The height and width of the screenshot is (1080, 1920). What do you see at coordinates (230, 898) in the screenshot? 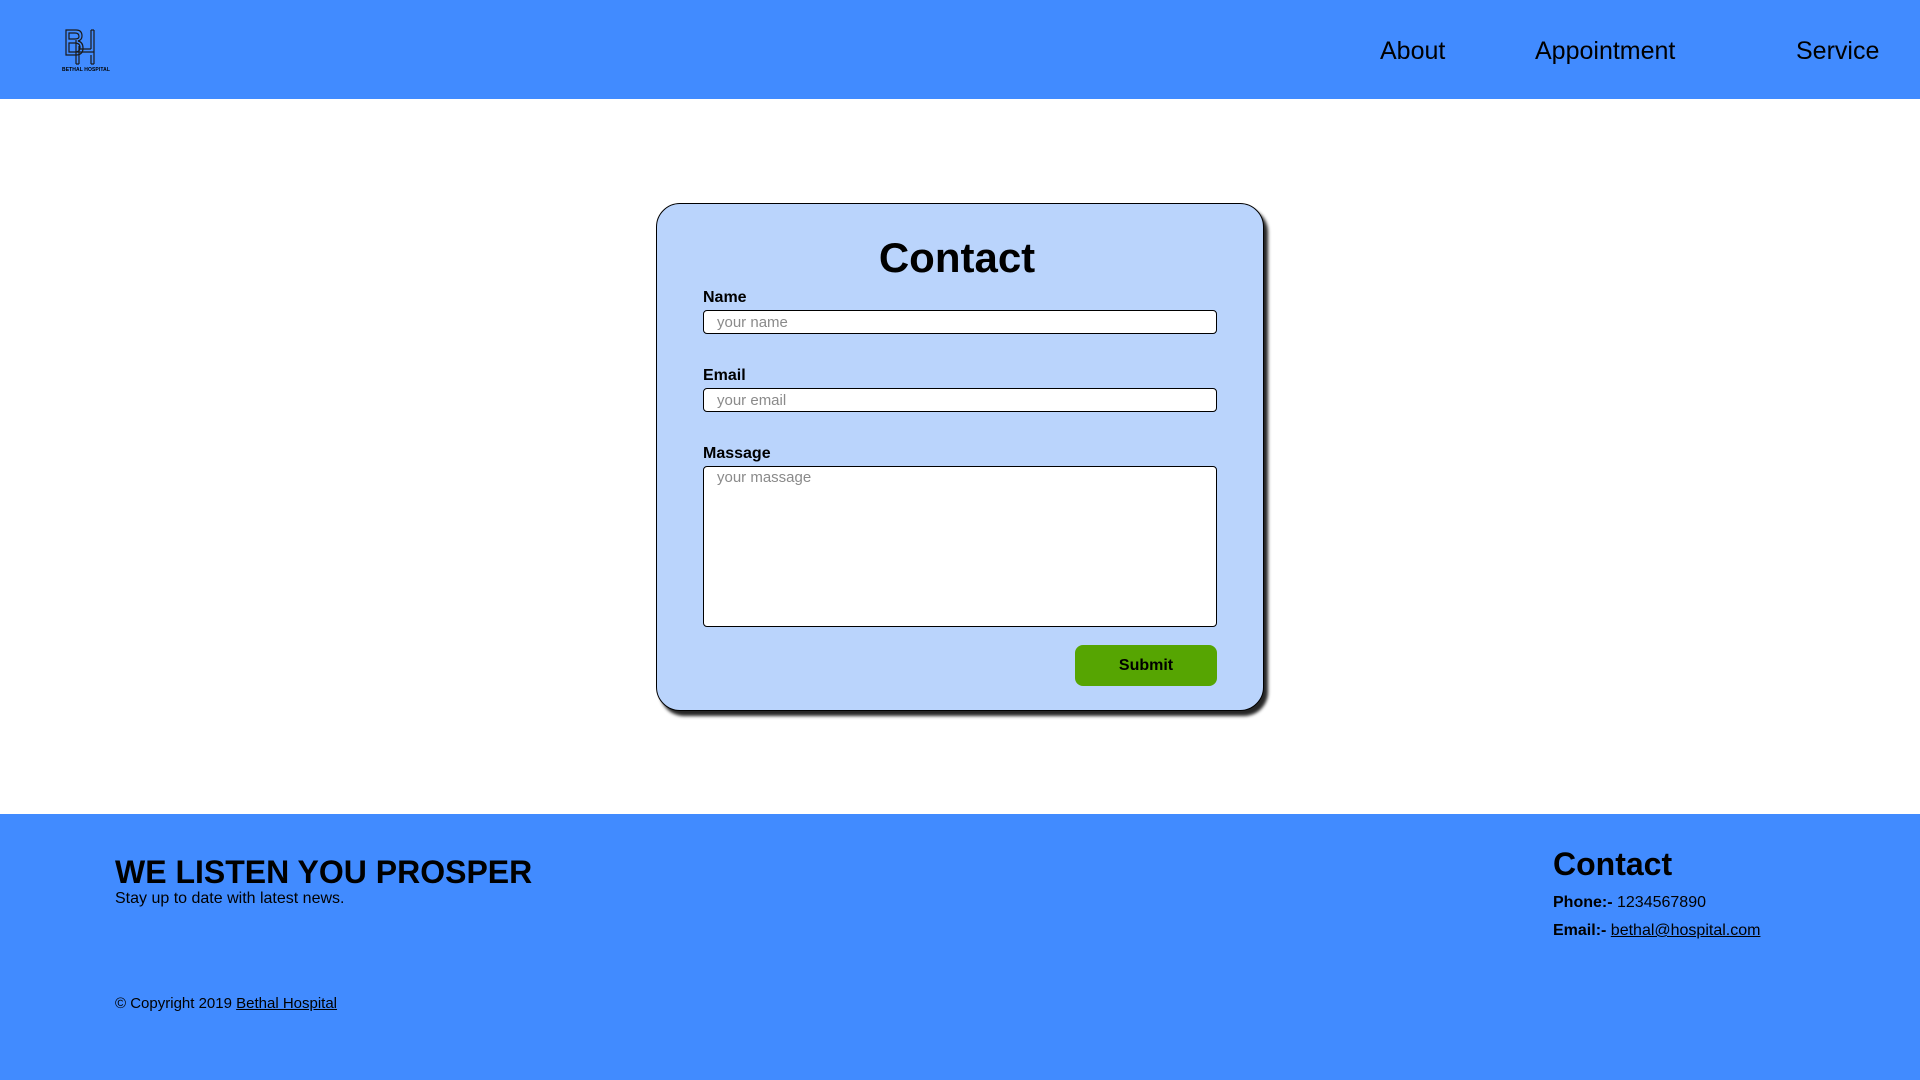
I see `footer-tagline-sub: Stay up to date with latest news.` at bounding box center [230, 898].